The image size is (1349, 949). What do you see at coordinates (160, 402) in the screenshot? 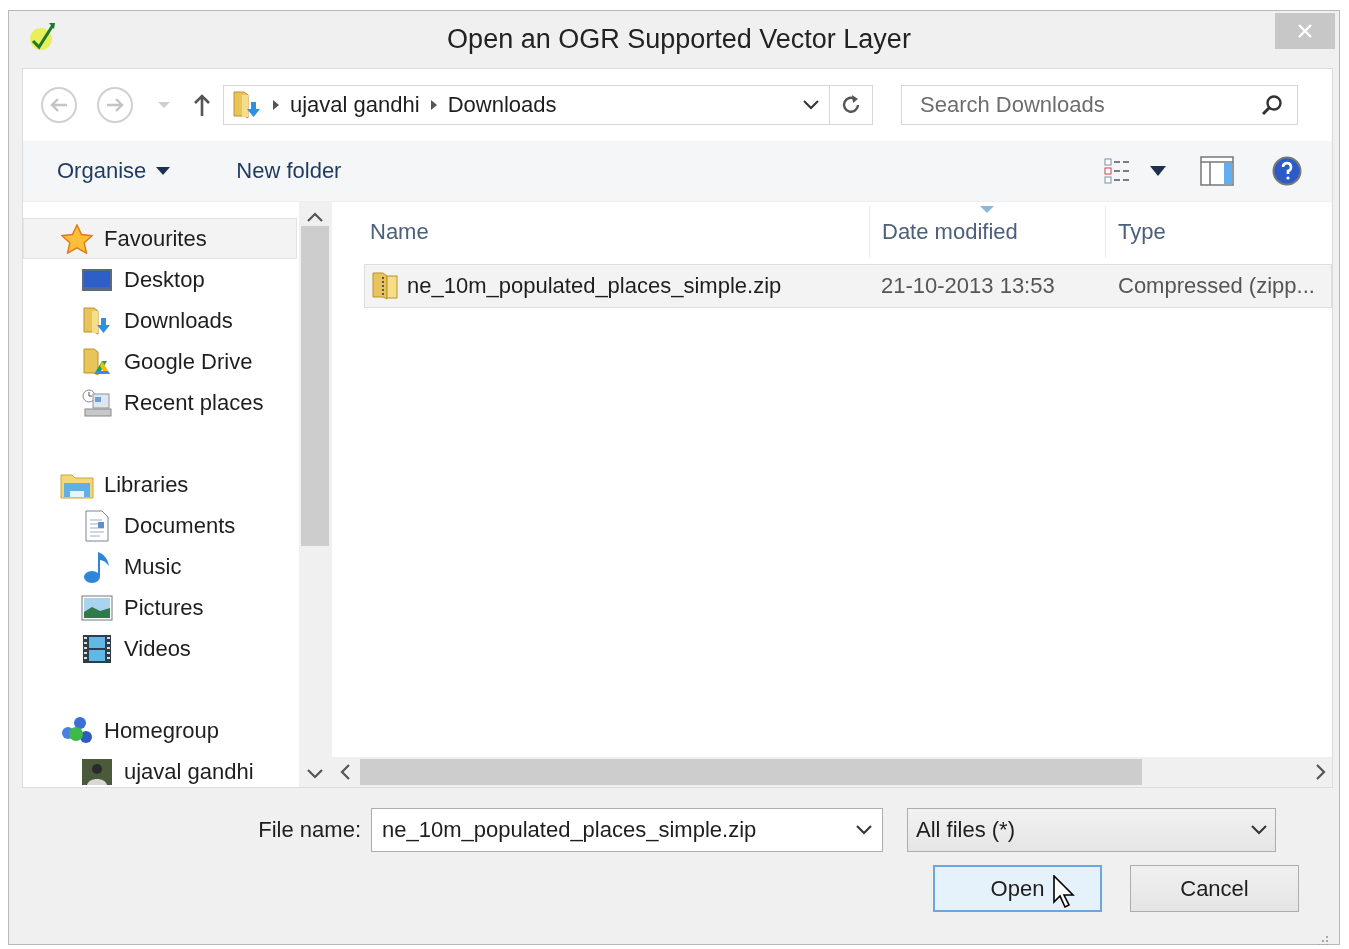
I see `sidebar-item: Recent places` at bounding box center [160, 402].